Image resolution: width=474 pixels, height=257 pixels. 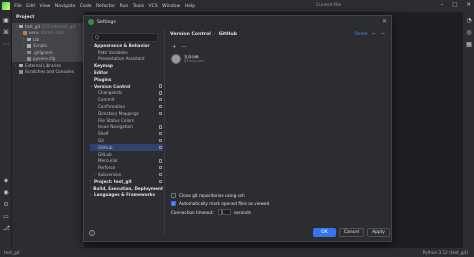 I want to click on run-config-selector: Current File, so click(x=328, y=5).